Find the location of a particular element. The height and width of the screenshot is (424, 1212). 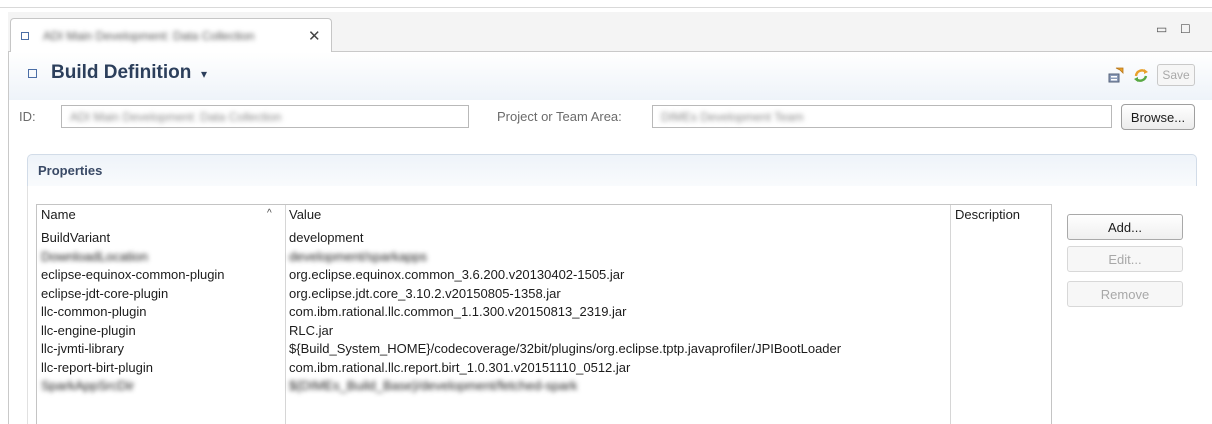

refresh-icon is located at coordinates (1141, 77).